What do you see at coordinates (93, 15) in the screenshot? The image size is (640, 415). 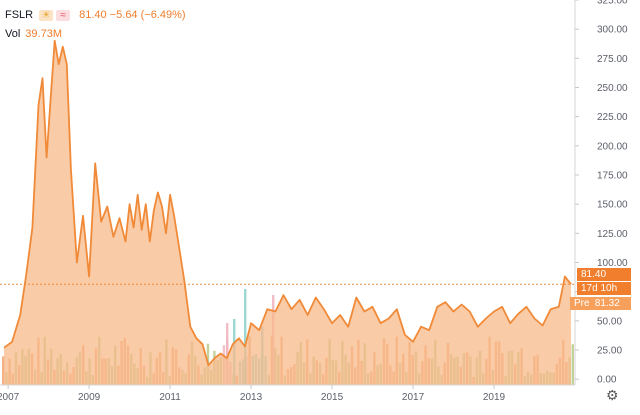 I see `last-price-value: 81.40` at bounding box center [93, 15].